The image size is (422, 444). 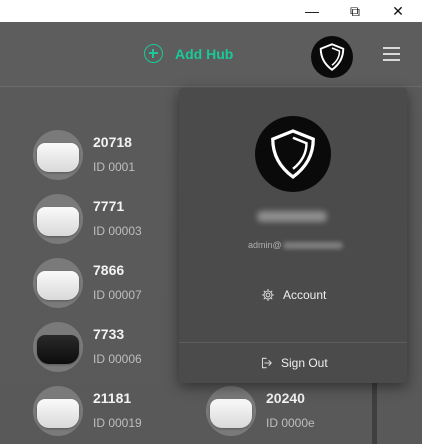 I want to click on gear-icon, so click(x=268, y=295).